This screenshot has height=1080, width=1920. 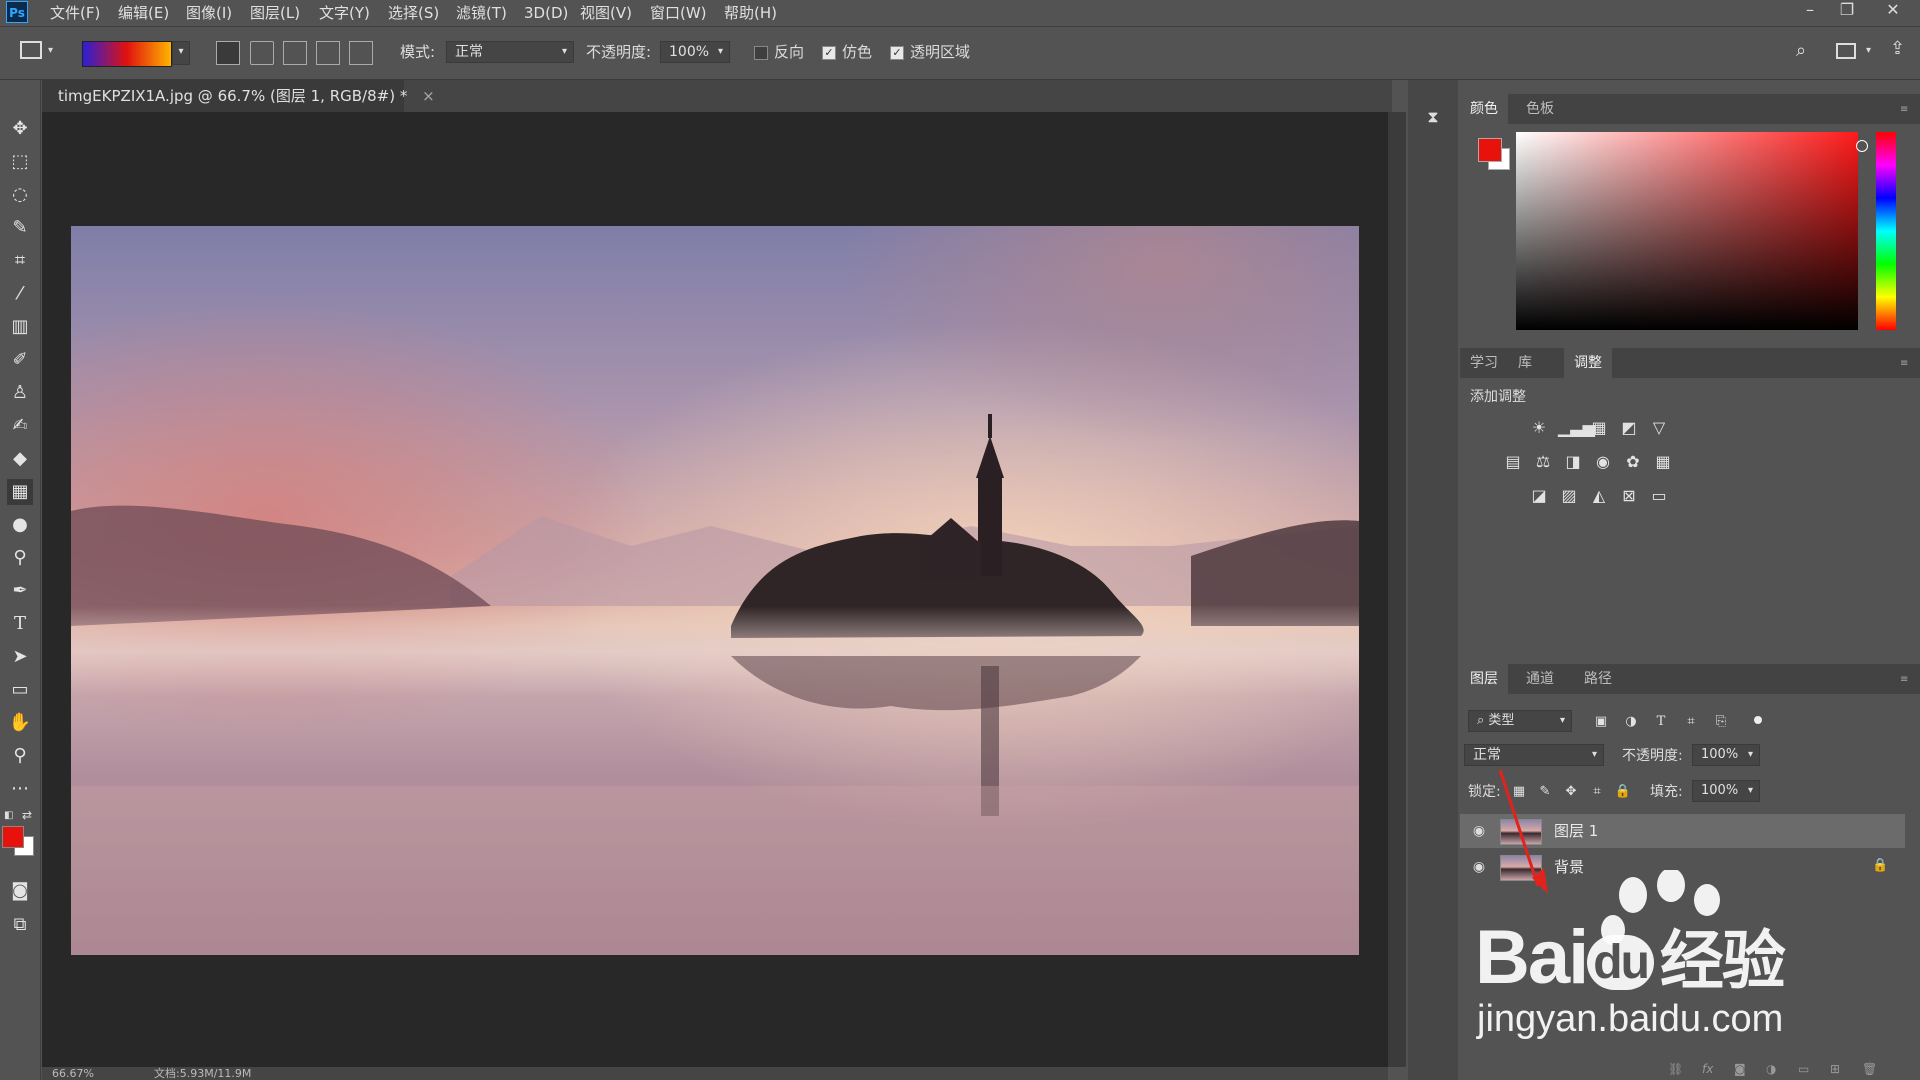 What do you see at coordinates (1397, 589) in the screenshot?
I see `document-scrollbar` at bounding box center [1397, 589].